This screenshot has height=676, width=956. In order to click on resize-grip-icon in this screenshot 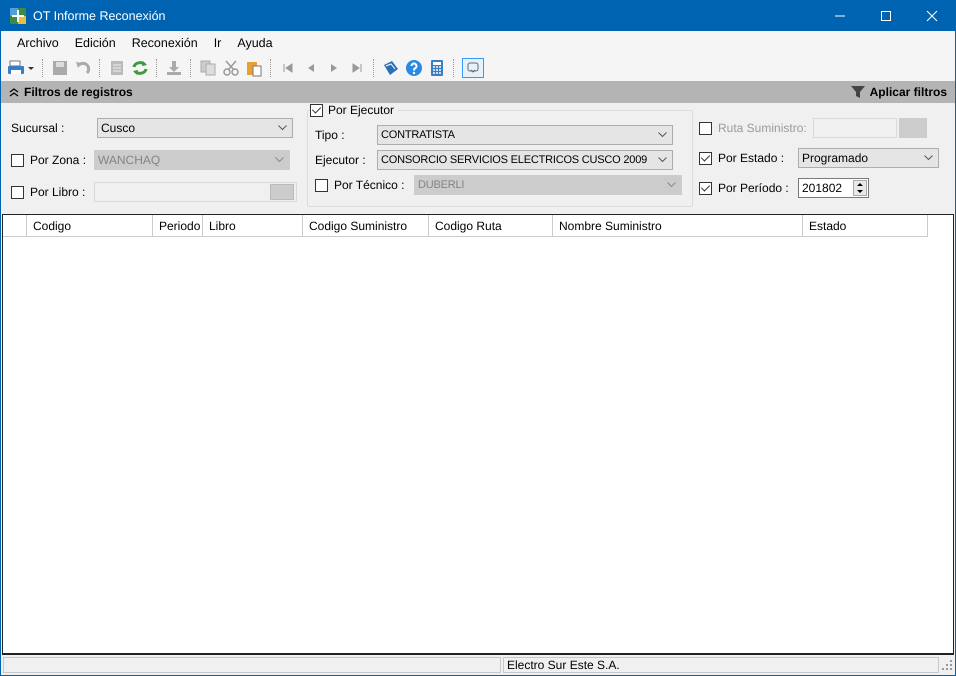, I will do `click(947, 665)`.